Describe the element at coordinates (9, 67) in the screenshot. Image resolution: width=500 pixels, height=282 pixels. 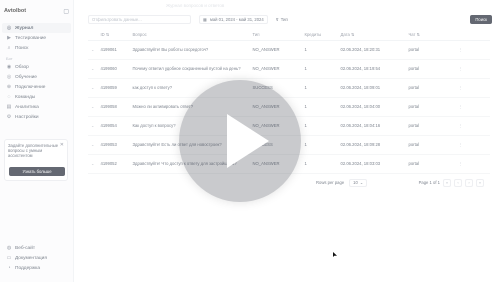
I see `overview-icon: ◉` at that location.